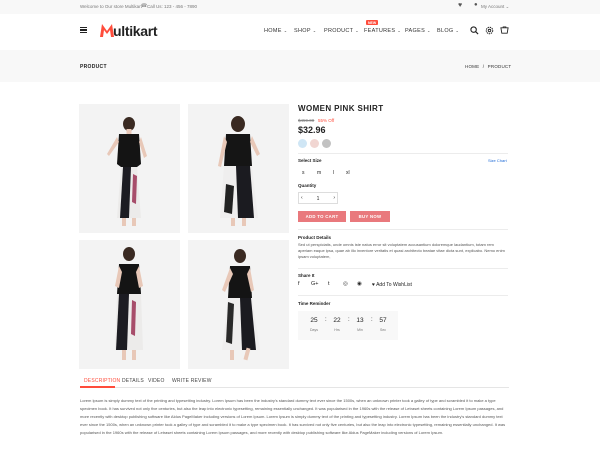 The width and height of the screenshot is (600, 450). What do you see at coordinates (370, 216) in the screenshot?
I see `buy-now-button: BUY NOW` at bounding box center [370, 216].